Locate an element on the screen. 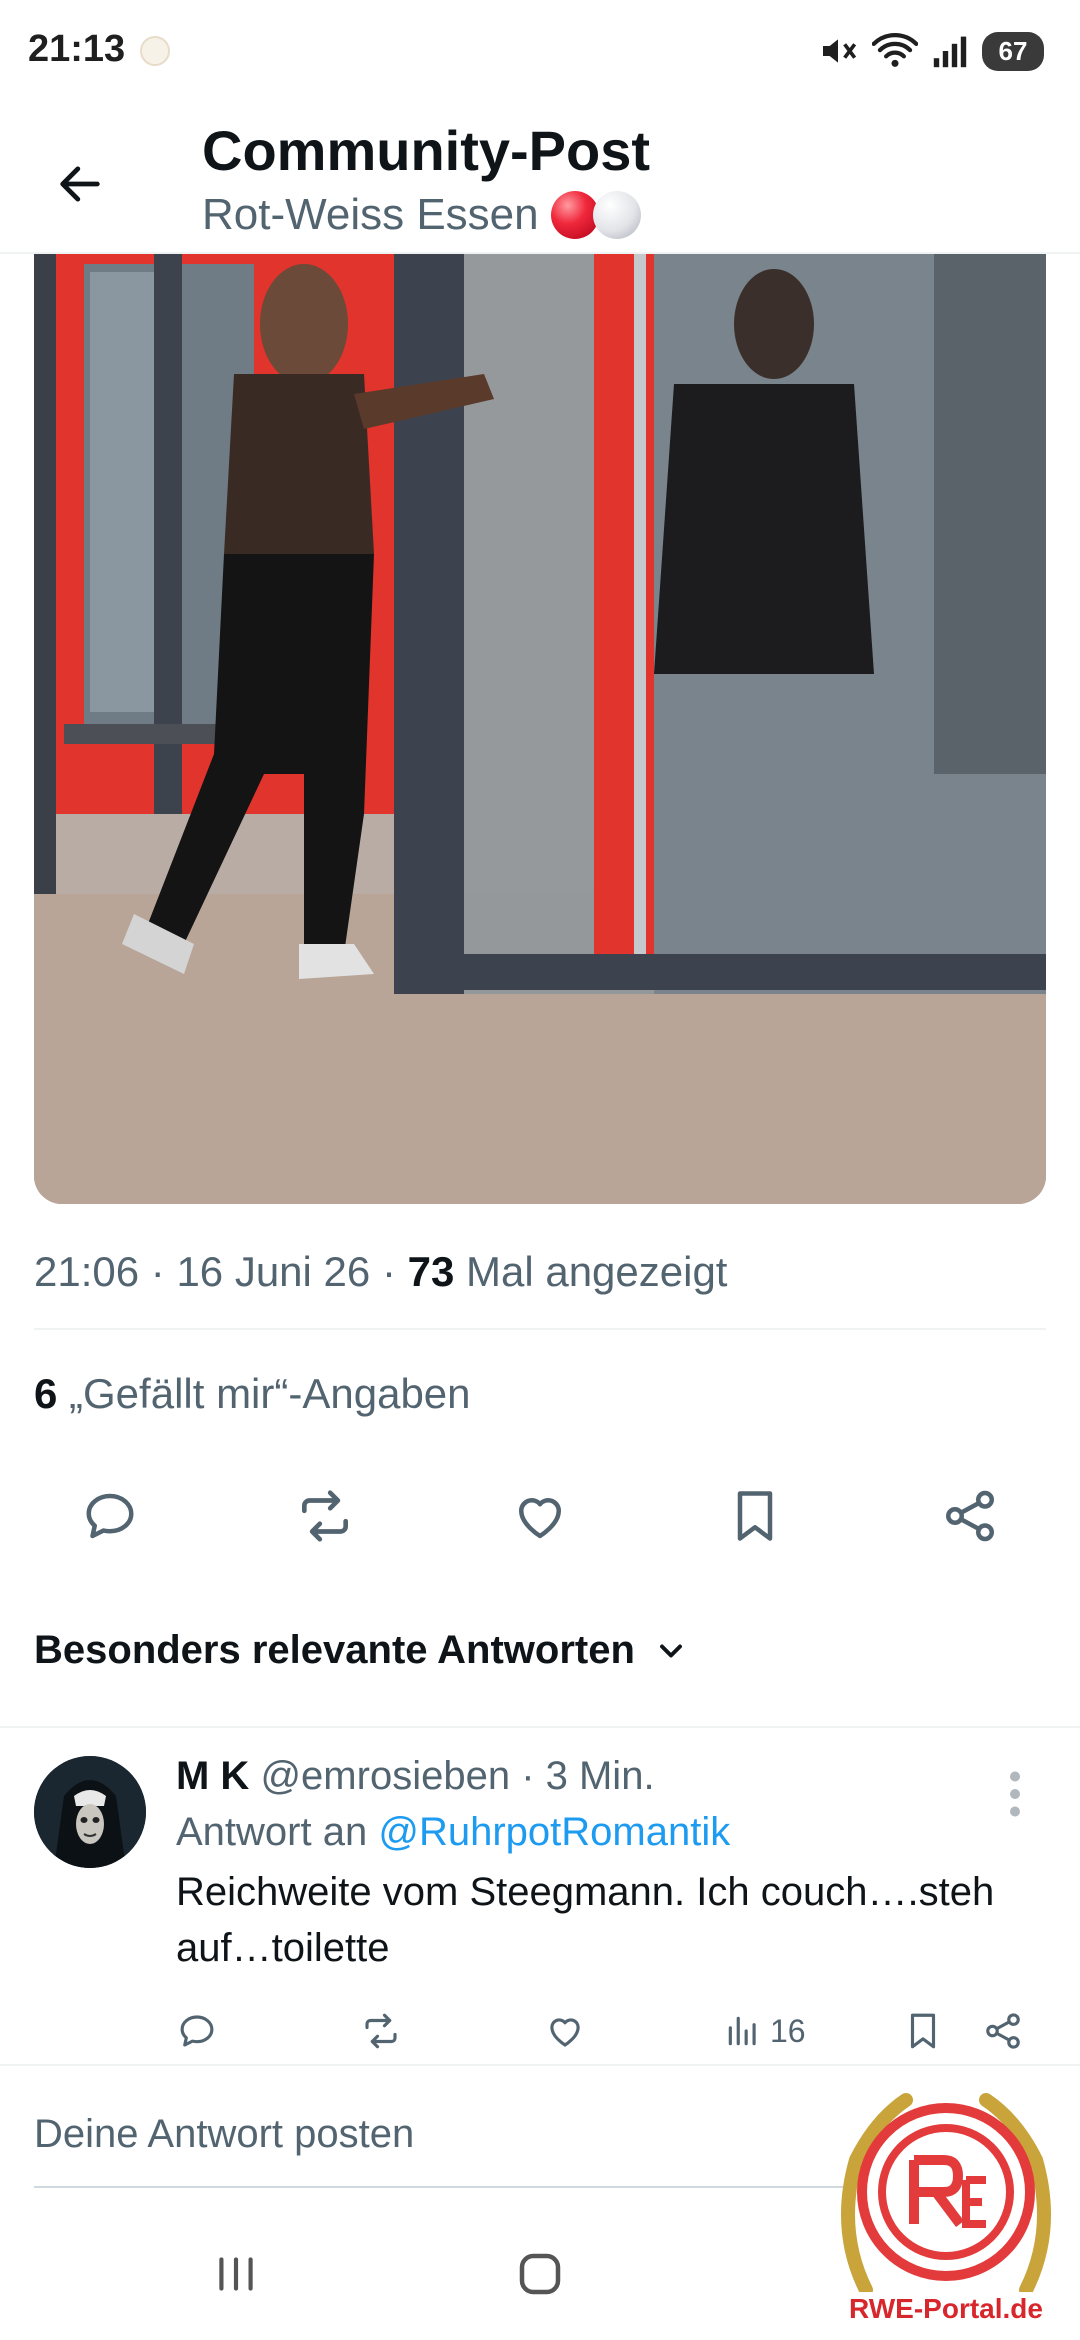  reply-header: M K @emrosieben · 3 Min. is located at coordinates (415, 1776).